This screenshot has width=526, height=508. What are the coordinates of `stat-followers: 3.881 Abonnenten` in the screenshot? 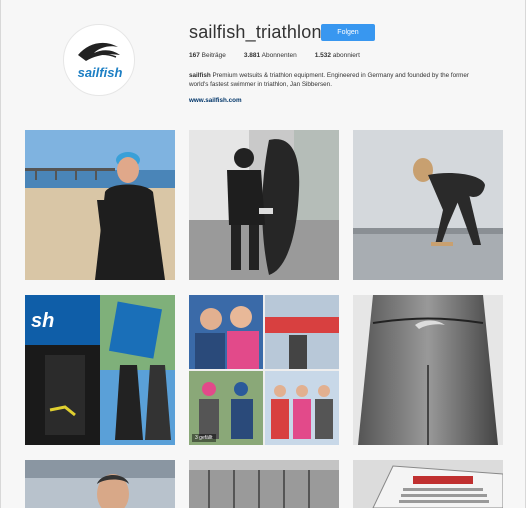 It's located at (270, 55).